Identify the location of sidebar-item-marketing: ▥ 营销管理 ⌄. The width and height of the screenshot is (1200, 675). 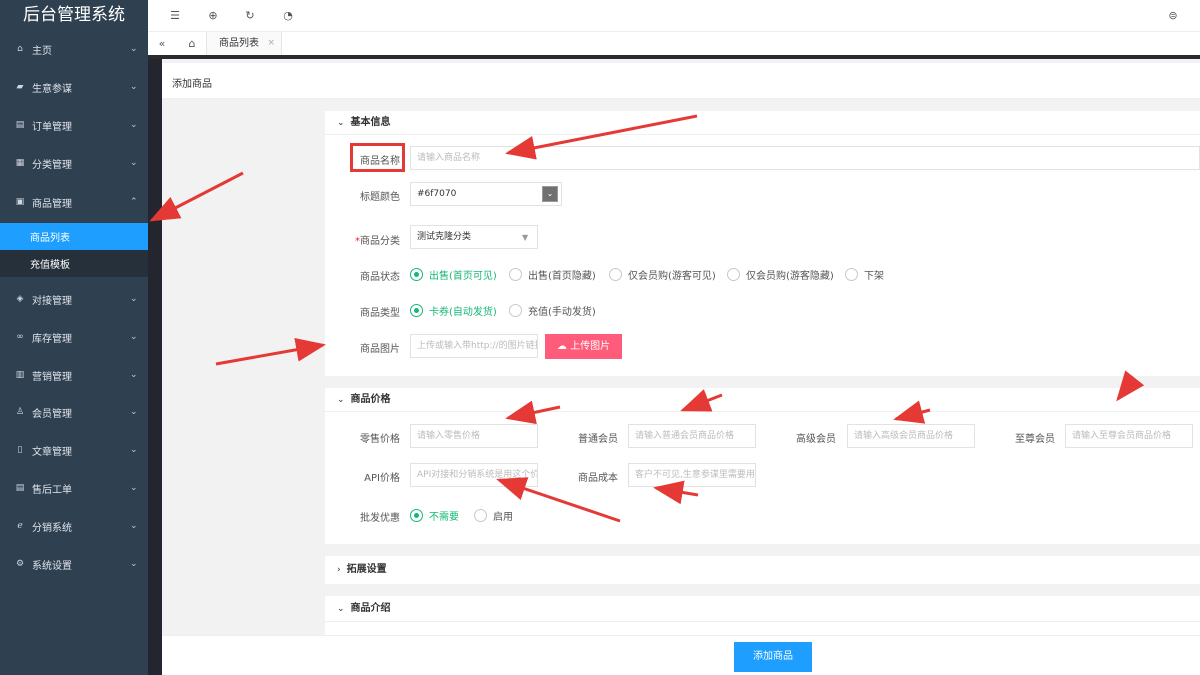
(74, 375).